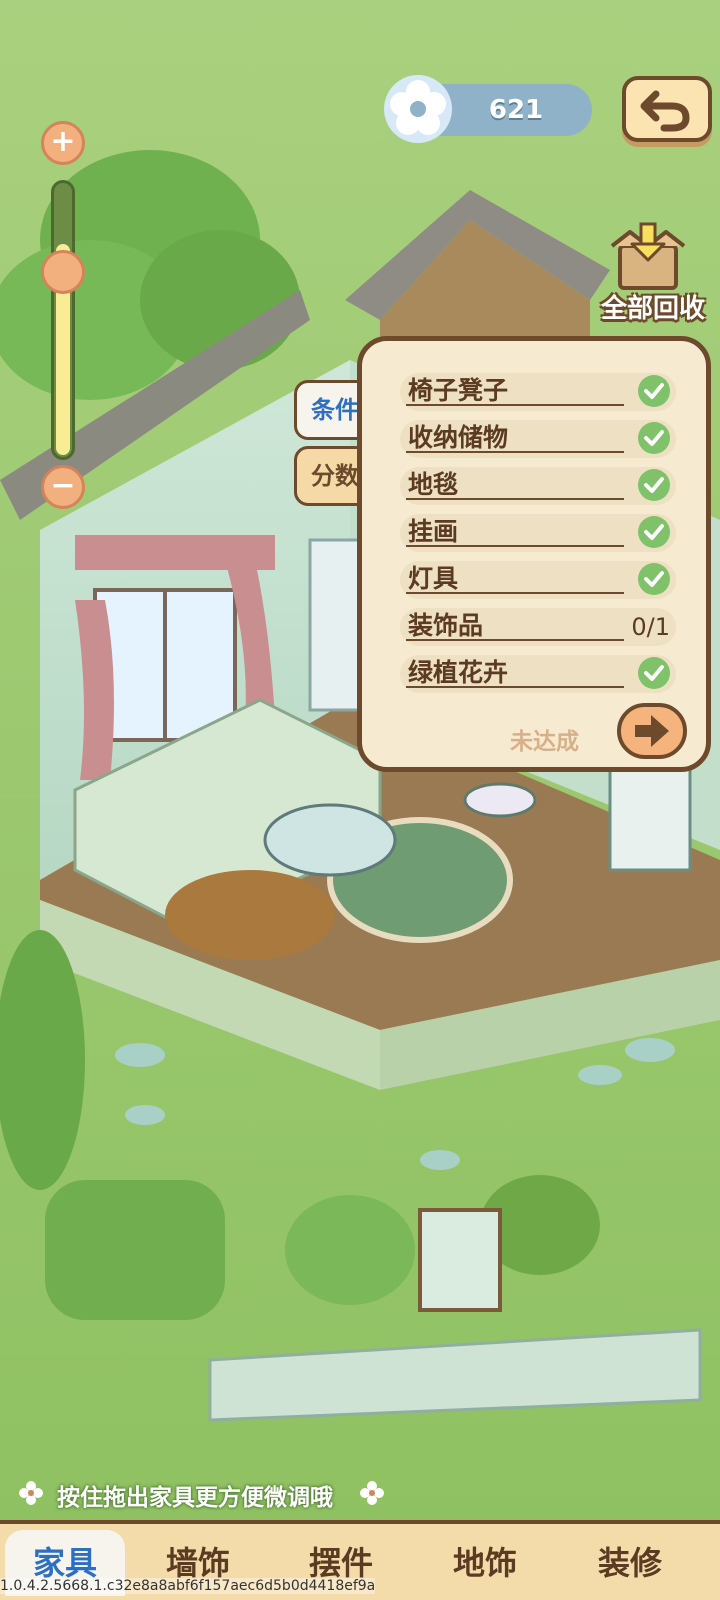 This screenshot has width=720, height=1600. Describe the element at coordinates (195, 1498) in the screenshot. I see `hint-text: 按住拖出家具更方便微调哦` at that location.